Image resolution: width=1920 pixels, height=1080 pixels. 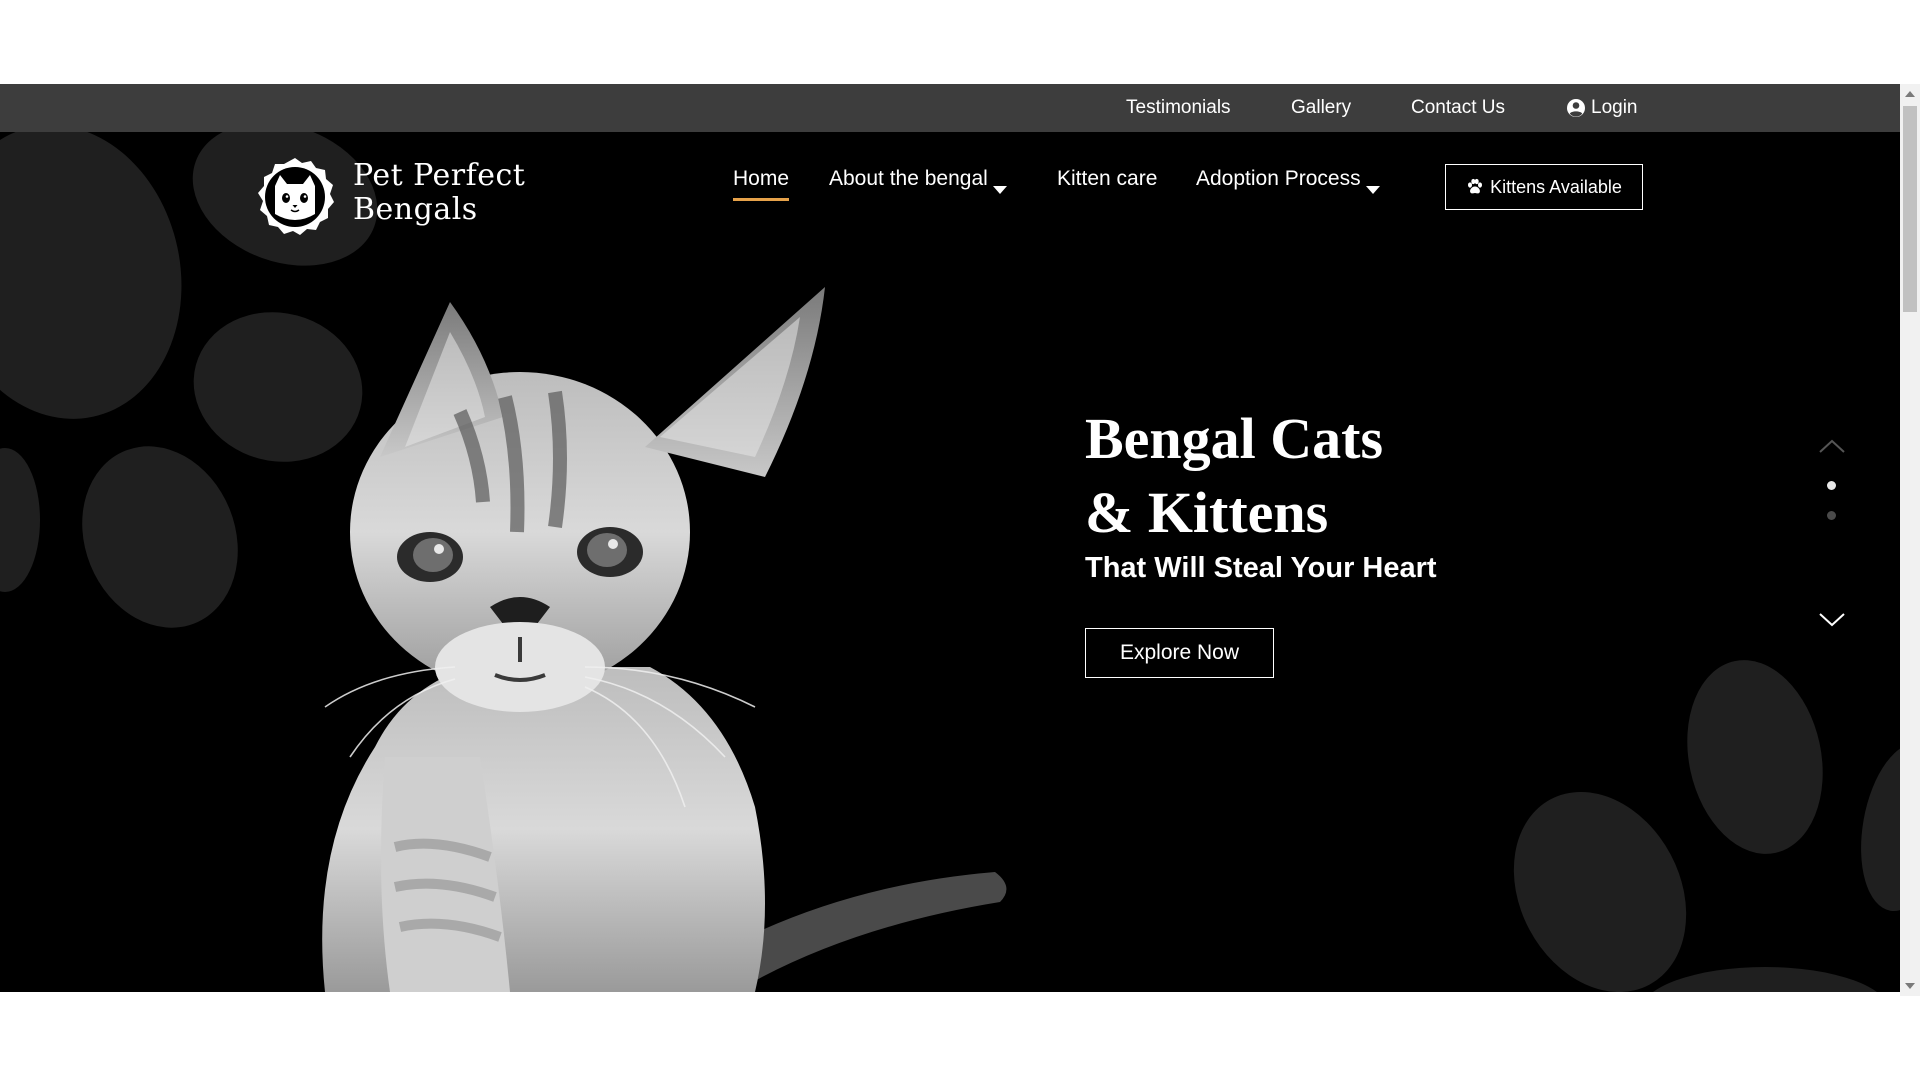 What do you see at coordinates (1261, 568) in the screenshot?
I see `hero-subtitle: That Will Steal Your Heart` at bounding box center [1261, 568].